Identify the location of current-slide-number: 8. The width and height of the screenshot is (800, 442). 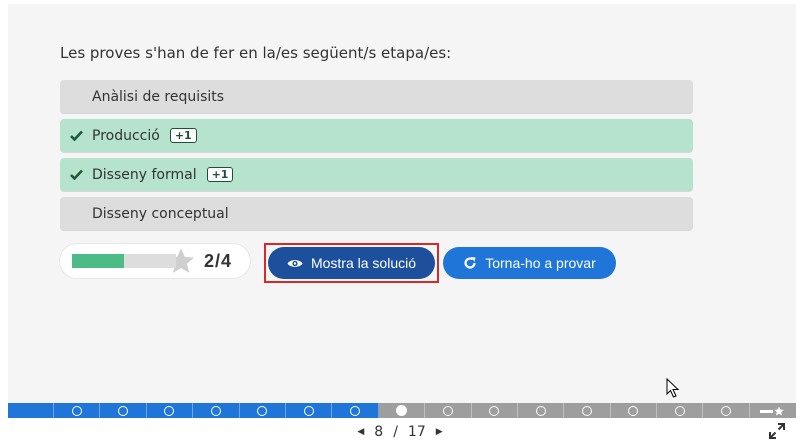
(379, 432).